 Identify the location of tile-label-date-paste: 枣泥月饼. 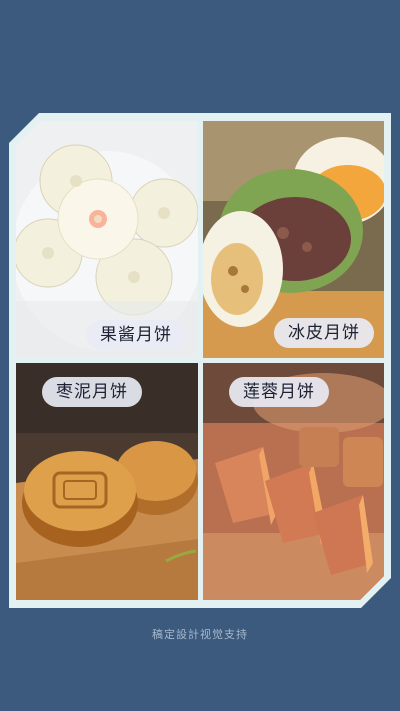
(92, 392).